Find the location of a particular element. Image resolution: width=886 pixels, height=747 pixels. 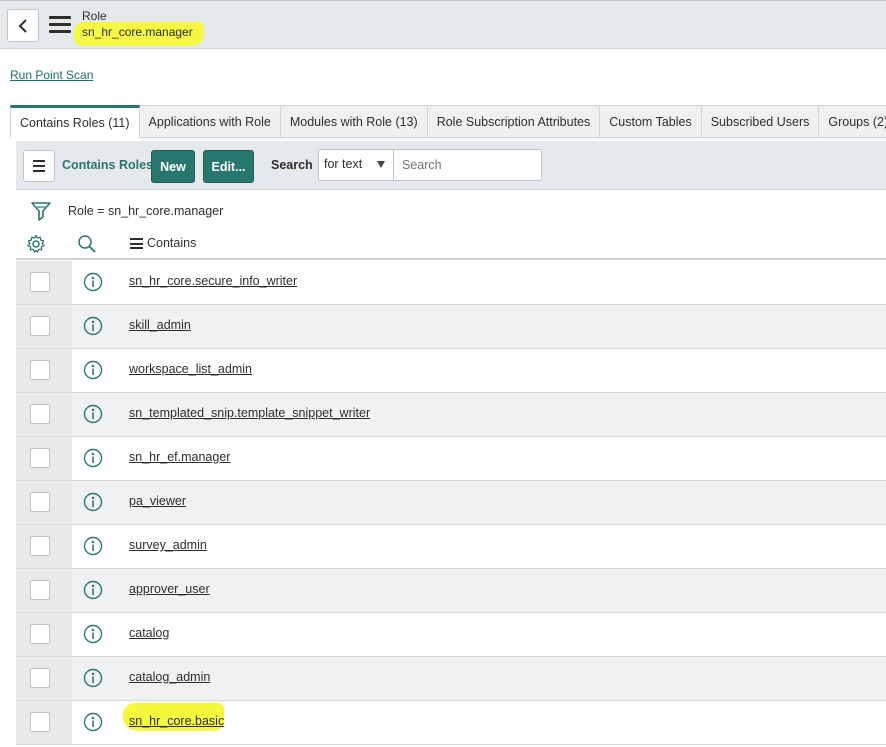

role-link: skill_admin is located at coordinates (160, 325).